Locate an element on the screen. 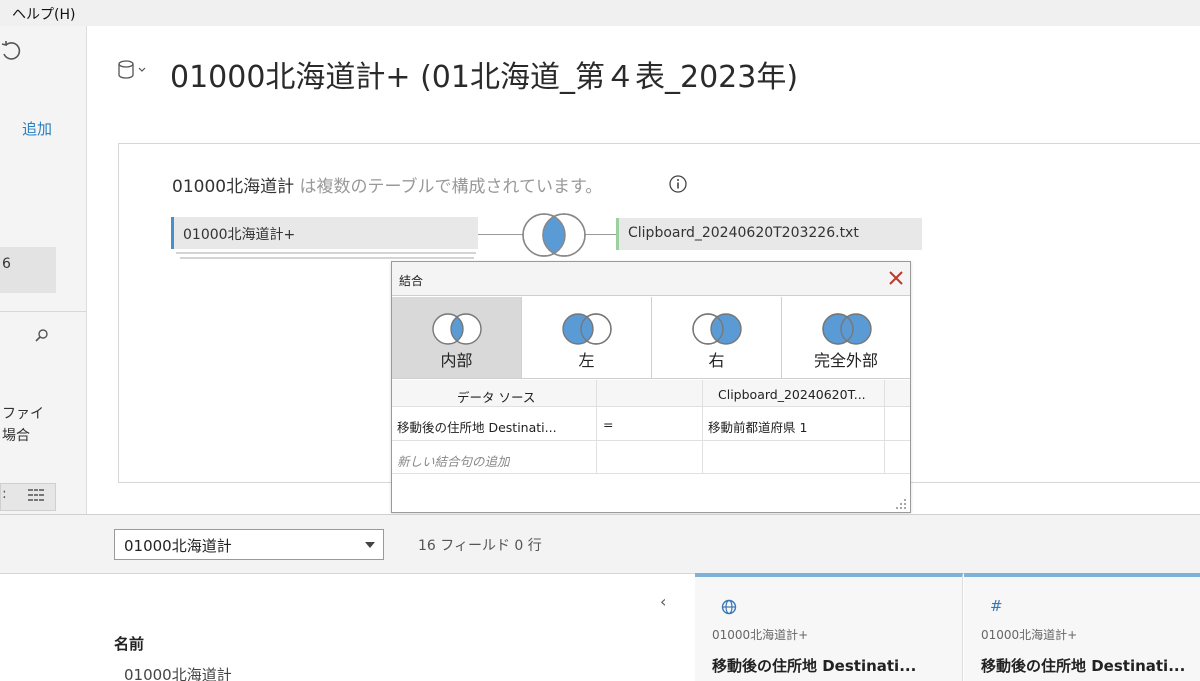  join-type-left-button: 左 is located at coordinates (587, 338).